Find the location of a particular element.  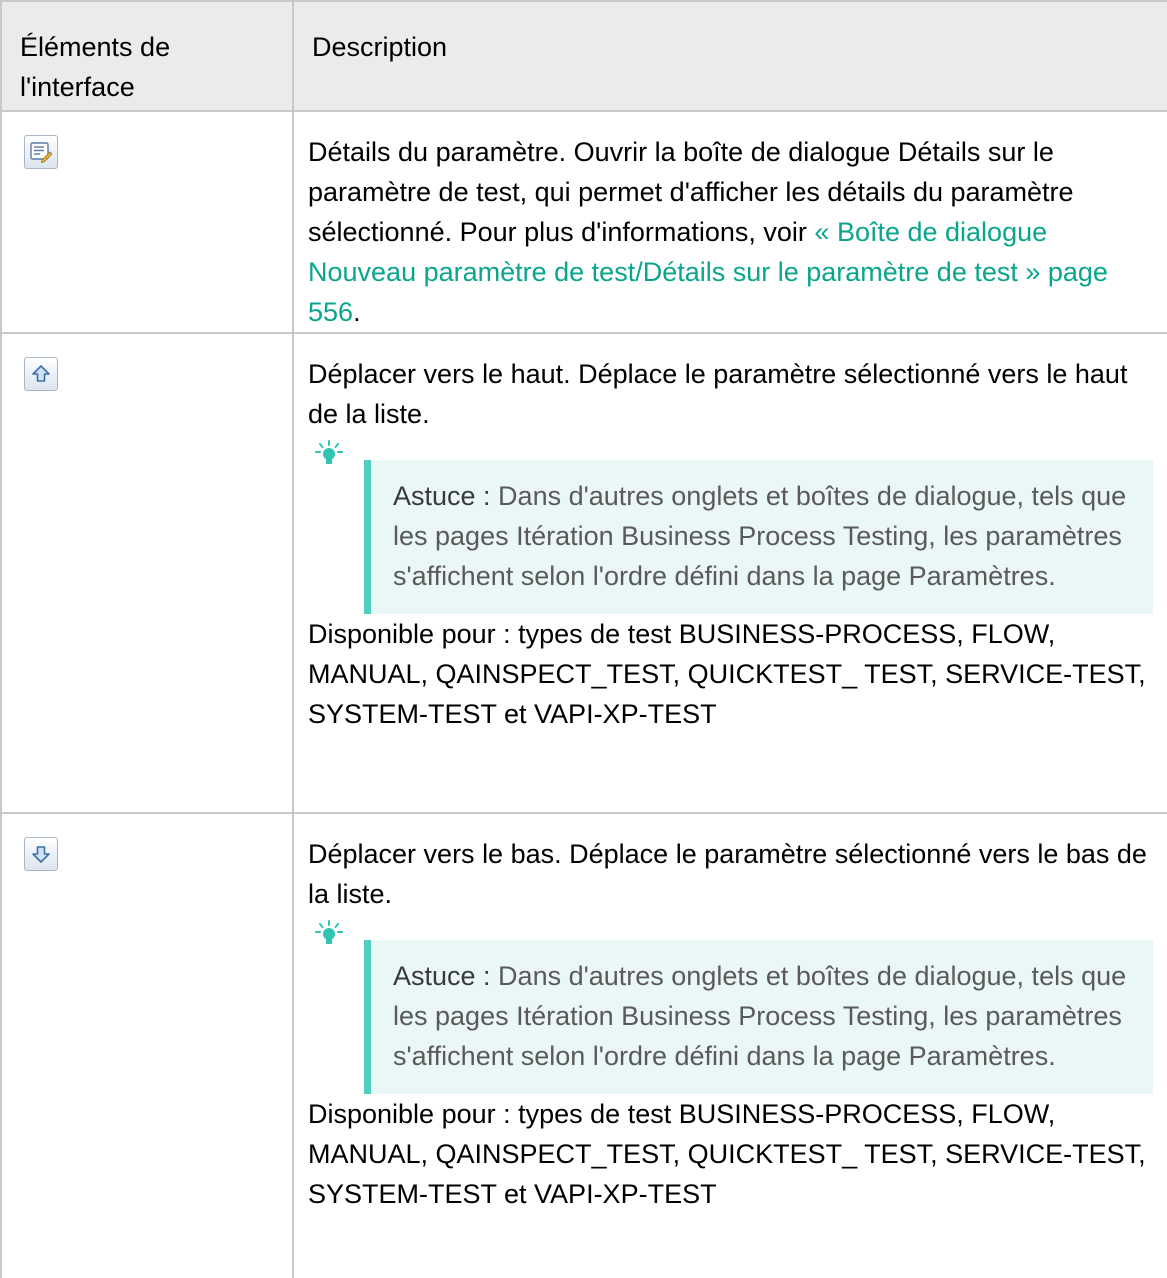

move-up-button is located at coordinates (41, 374).